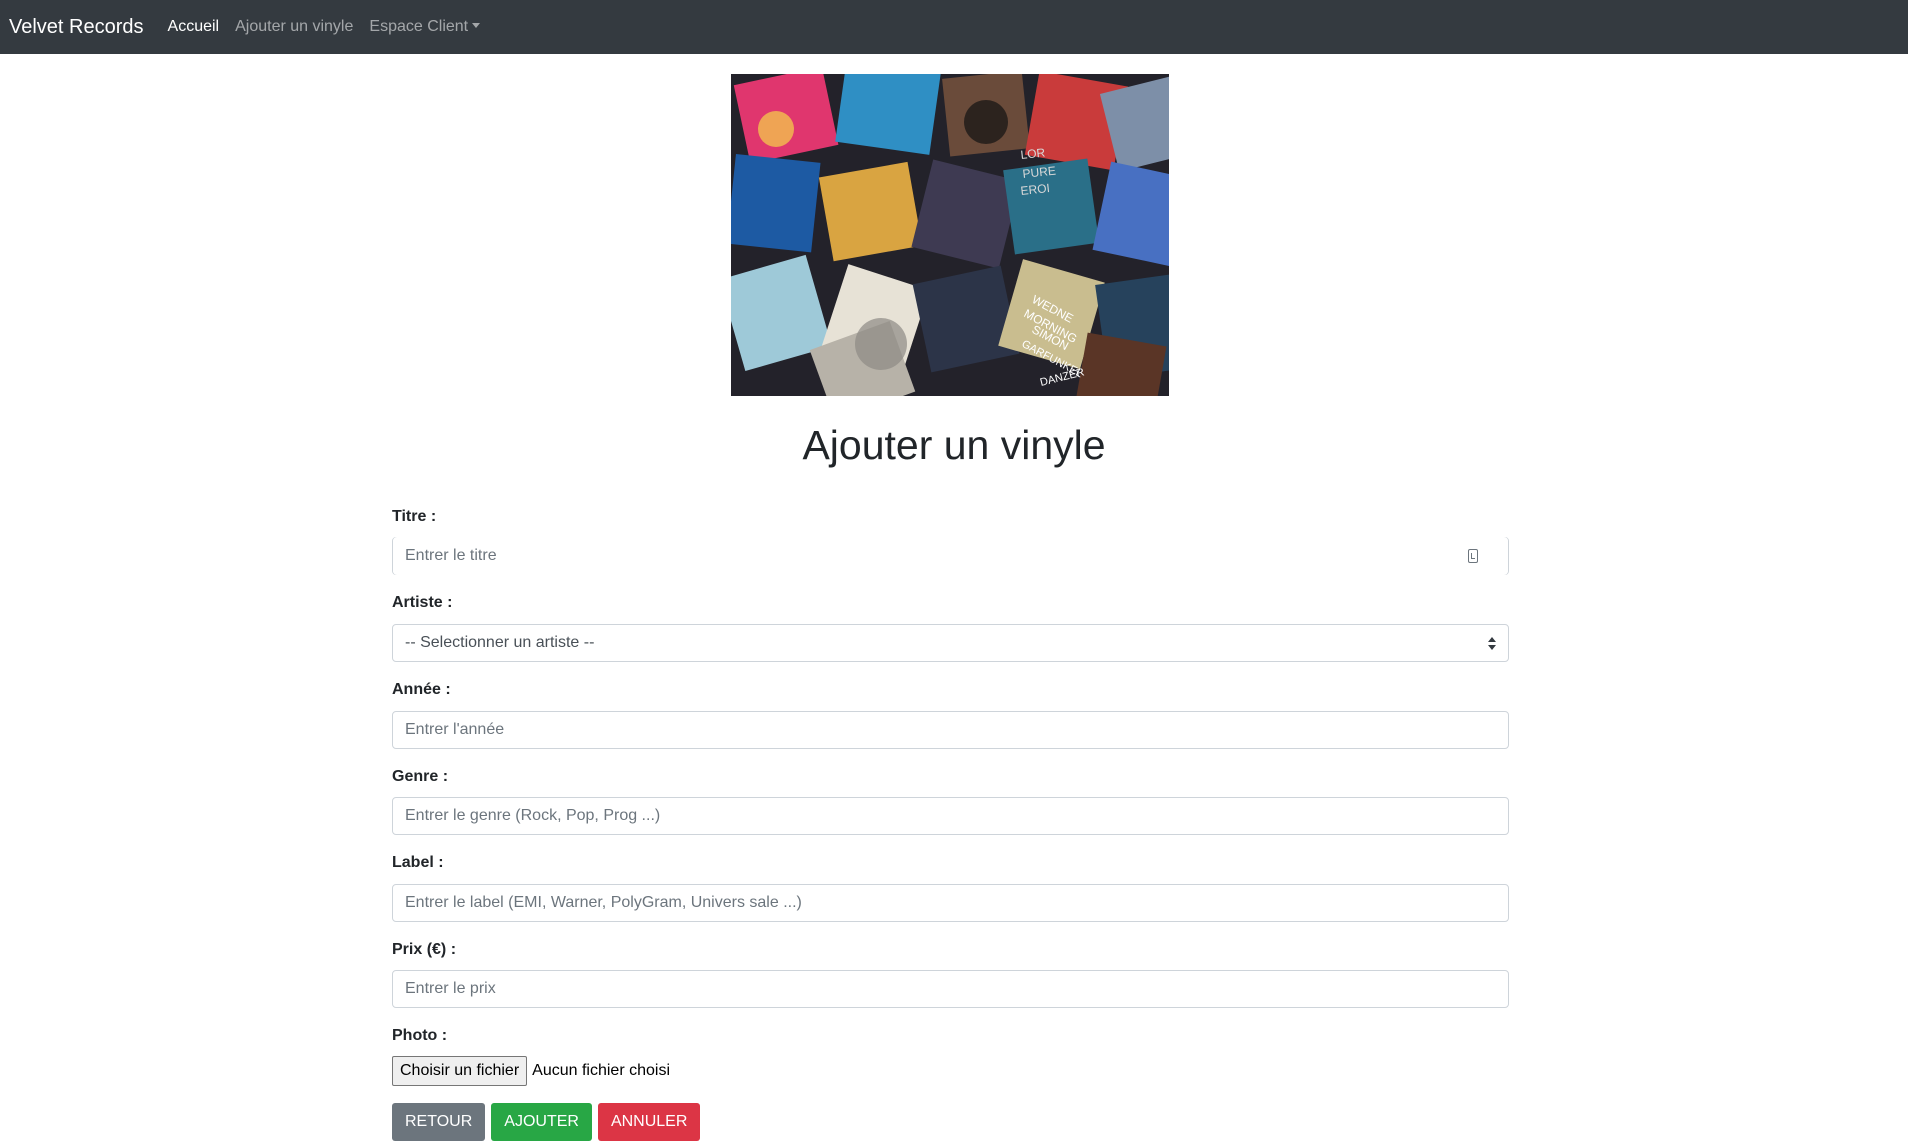 The width and height of the screenshot is (1908, 1141). I want to click on file-status-text: Aucun fichier choisi, so click(601, 1070).